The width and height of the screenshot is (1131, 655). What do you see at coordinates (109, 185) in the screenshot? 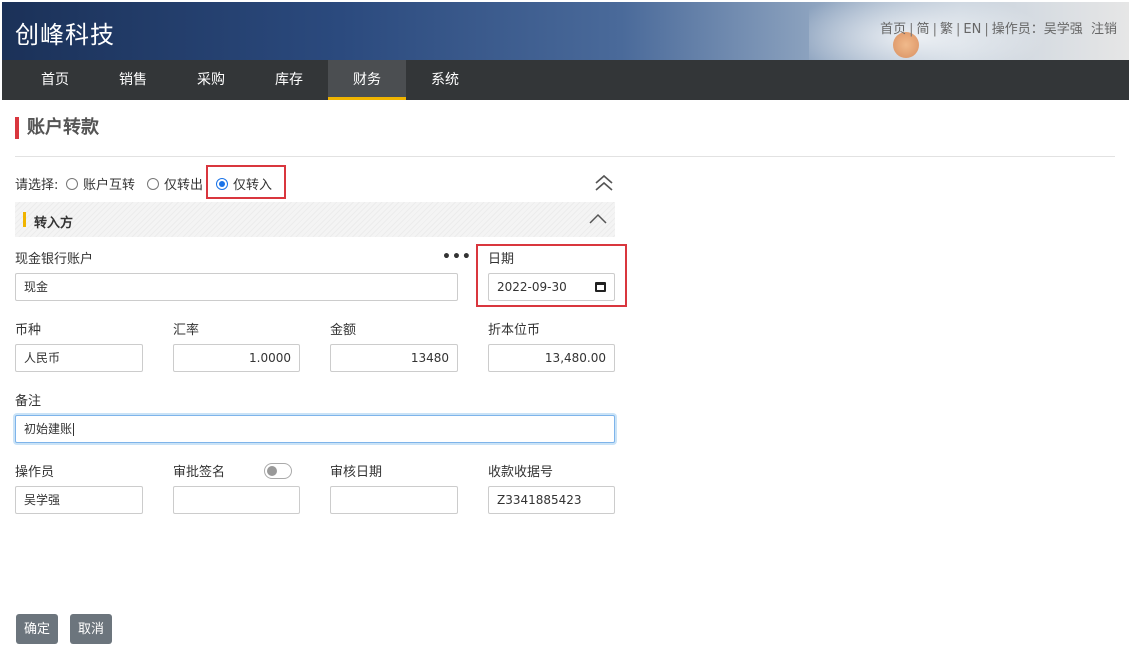
I see `radio-label: 账户互转` at bounding box center [109, 185].